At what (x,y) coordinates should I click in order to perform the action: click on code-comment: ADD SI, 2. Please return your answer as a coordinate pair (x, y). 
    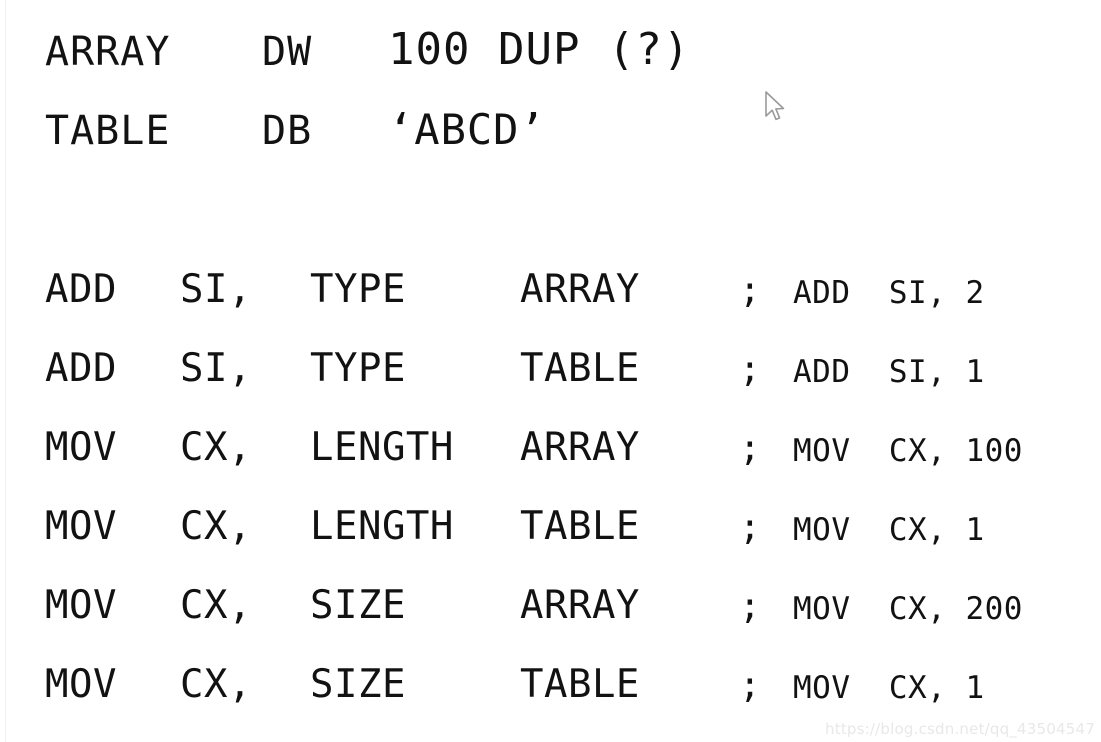
    Looking at the image, I should click on (889, 293).